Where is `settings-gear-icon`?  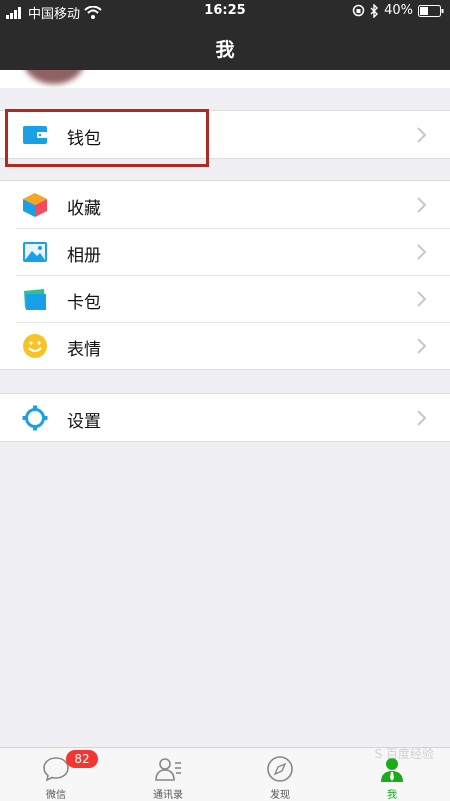 settings-gear-icon is located at coordinates (35, 418).